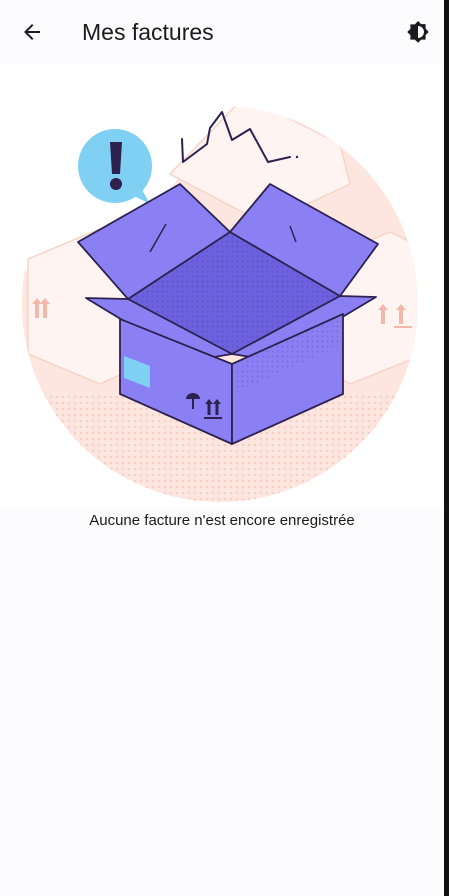 The height and width of the screenshot is (896, 449). I want to click on empty-state-message: Aucune facture n'est encore enregistrée, so click(222, 520).